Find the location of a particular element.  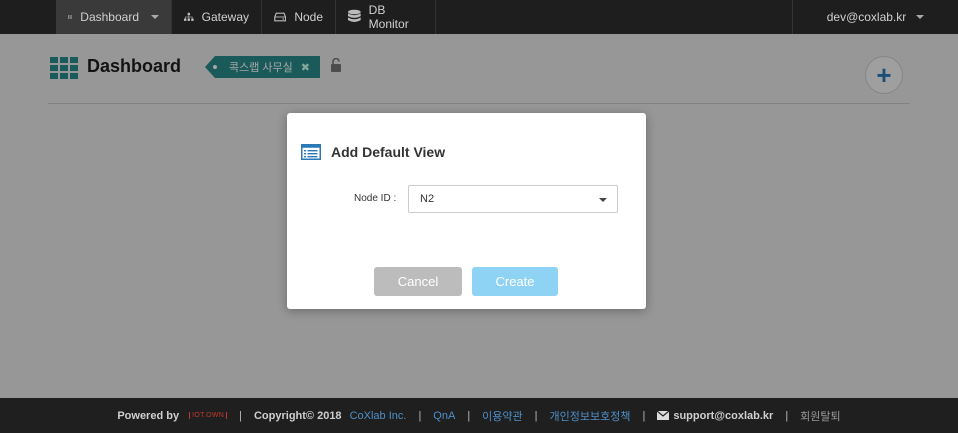

powered-by: Powered by is located at coordinates (148, 415).